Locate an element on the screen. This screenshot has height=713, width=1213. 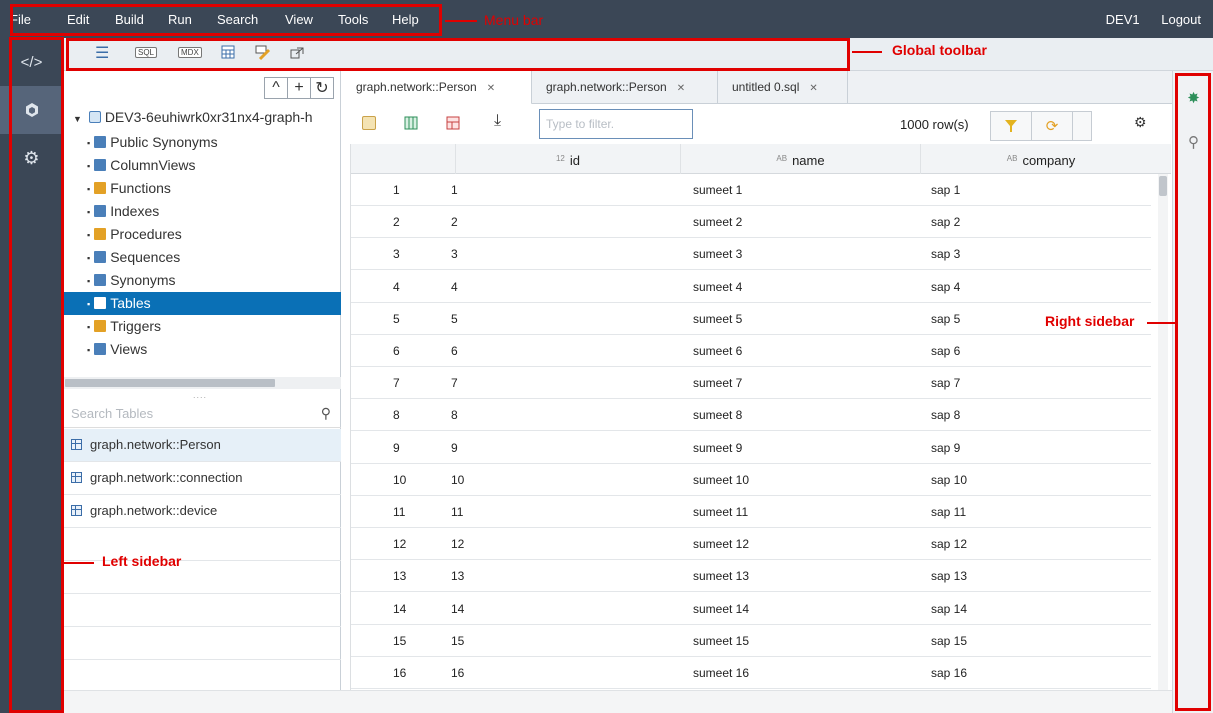
refresh-icon: ⟳ is located at coordinates (1052, 126).